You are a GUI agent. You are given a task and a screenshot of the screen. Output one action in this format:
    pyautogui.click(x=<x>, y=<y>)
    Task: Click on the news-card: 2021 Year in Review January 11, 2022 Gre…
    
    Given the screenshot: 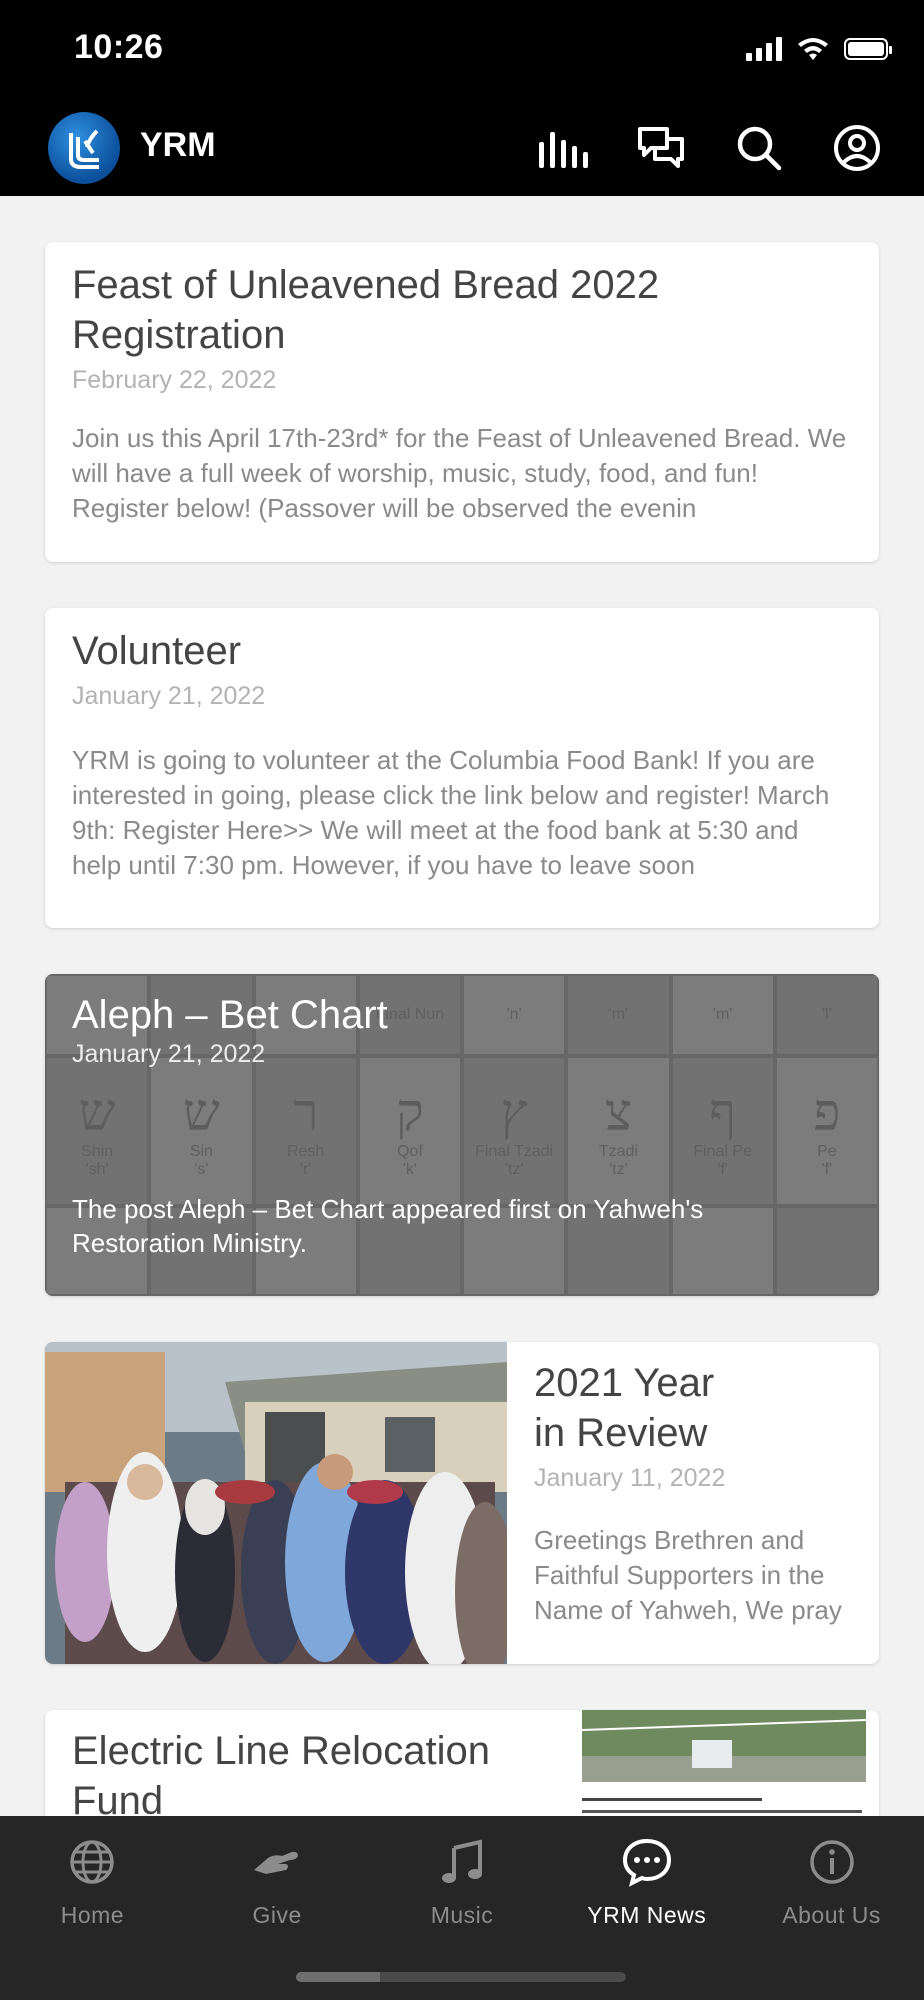 What is the action you would take?
    pyautogui.click(x=462, y=1503)
    